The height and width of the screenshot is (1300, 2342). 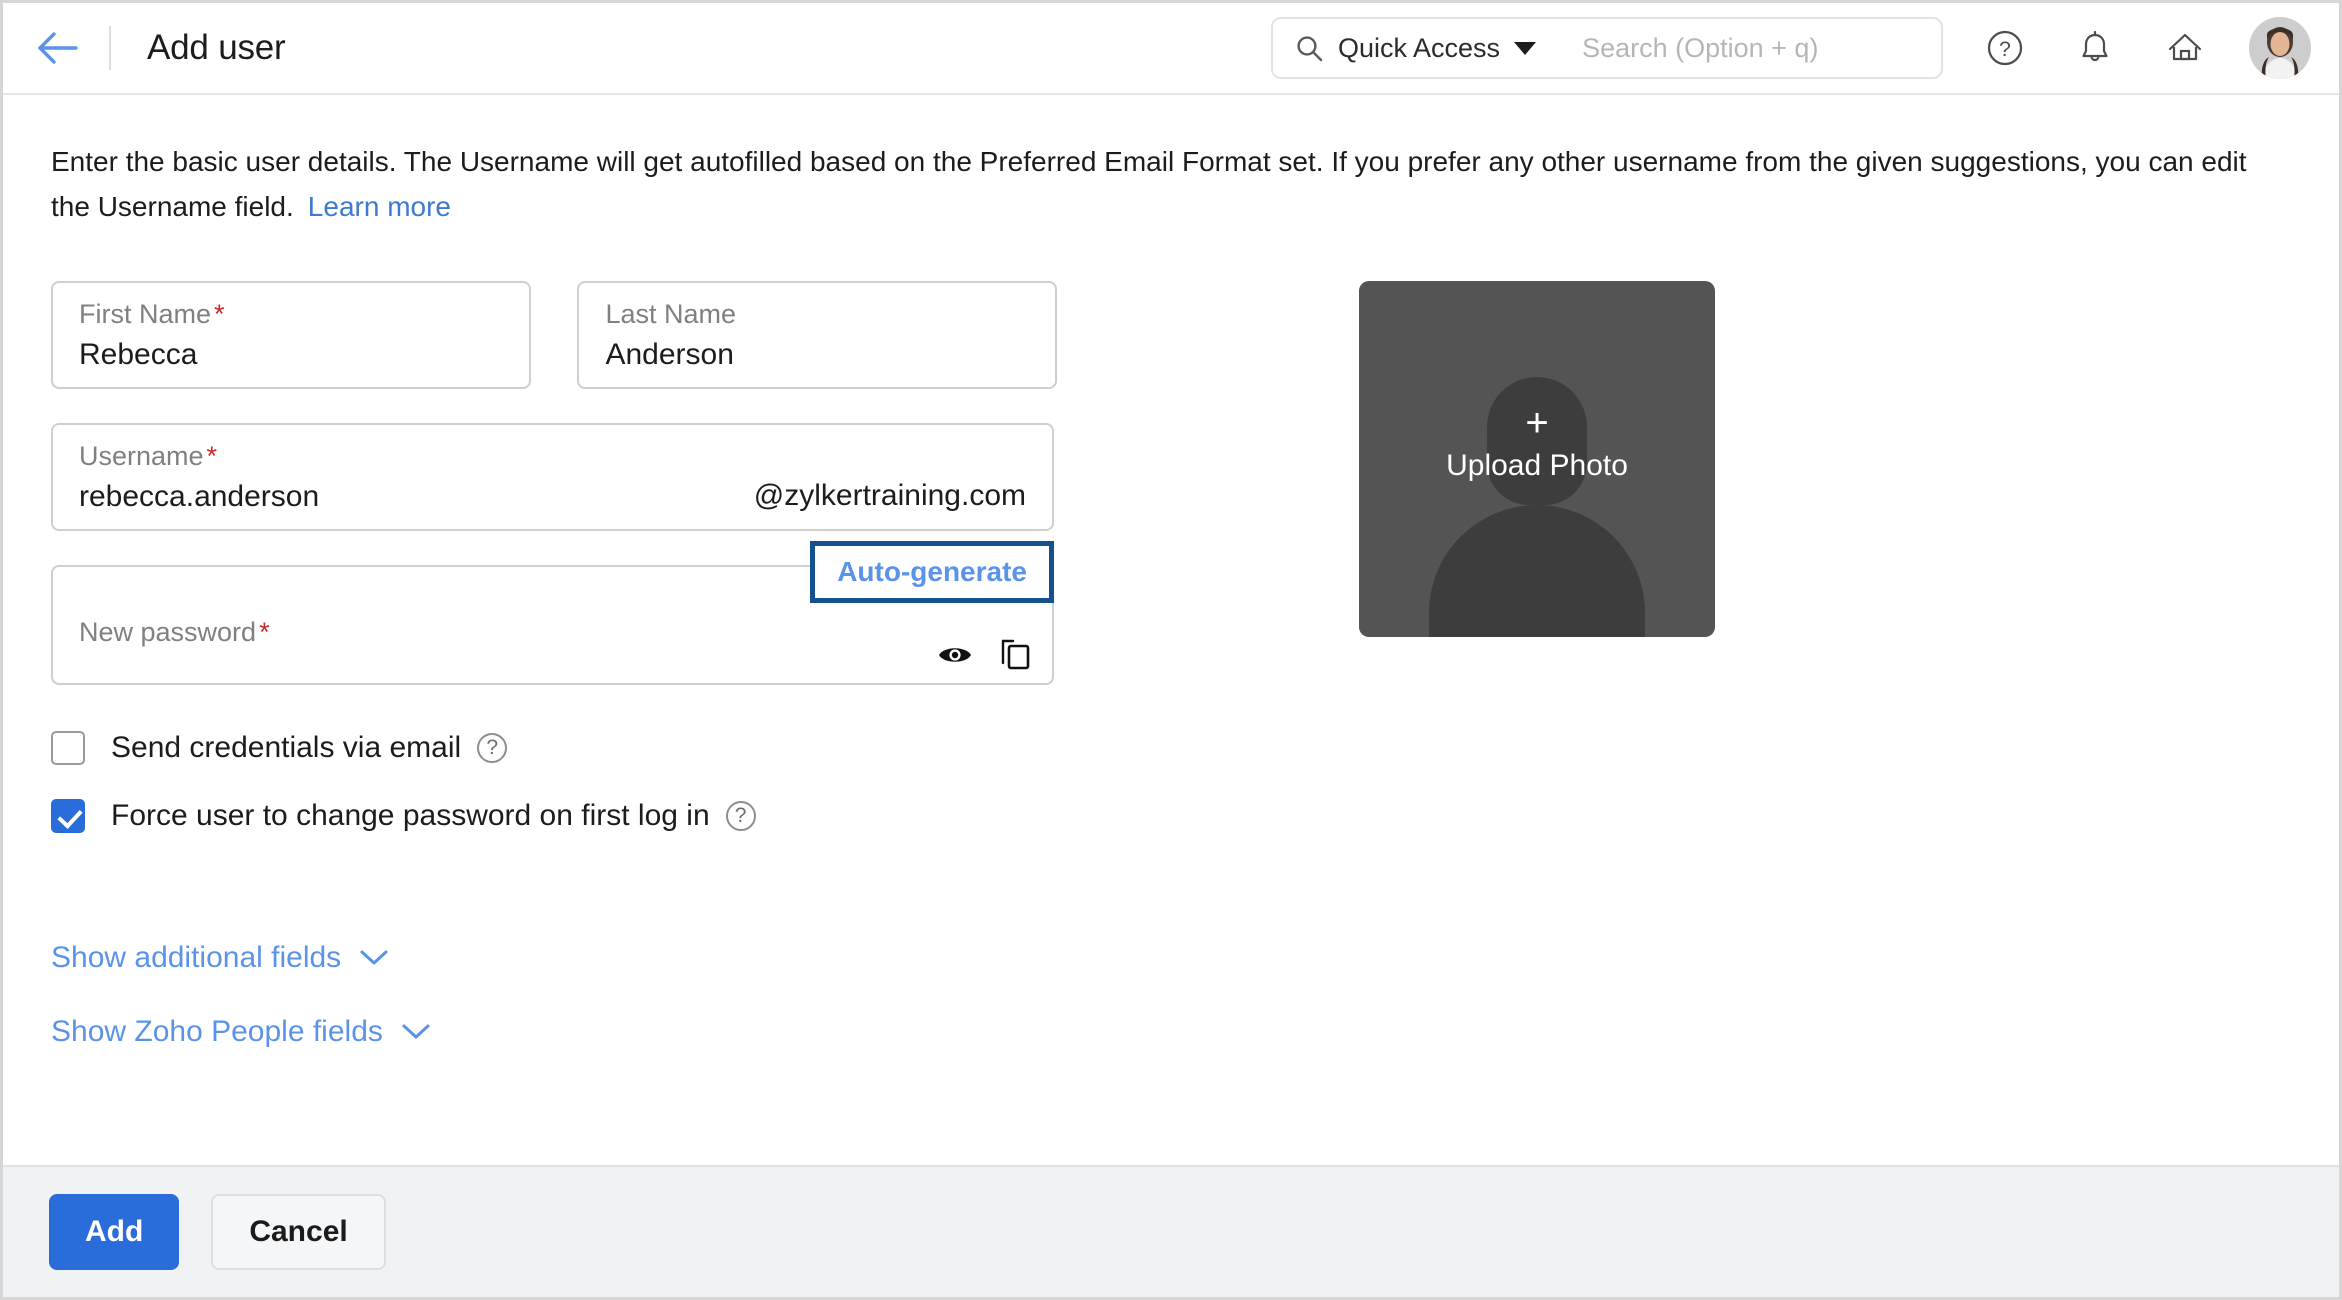 I want to click on send-credentials-label: Send credentials via email, so click(x=286, y=747).